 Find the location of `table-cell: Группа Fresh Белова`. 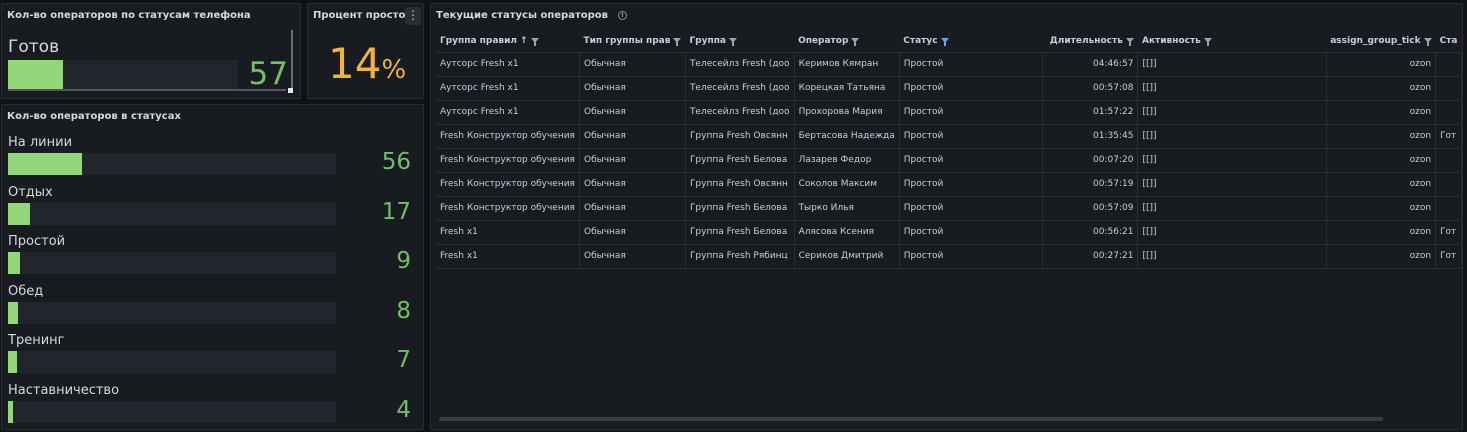

table-cell: Группа Fresh Белова is located at coordinates (740, 208).